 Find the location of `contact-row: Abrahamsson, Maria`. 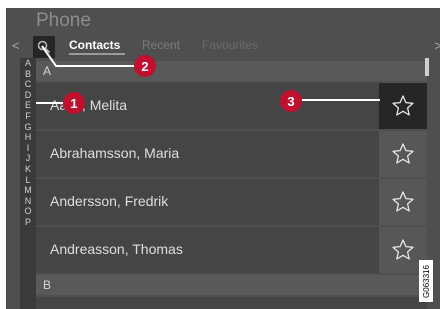

contact-row: Abrahamsson, Maria is located at coordinates (231, 154).